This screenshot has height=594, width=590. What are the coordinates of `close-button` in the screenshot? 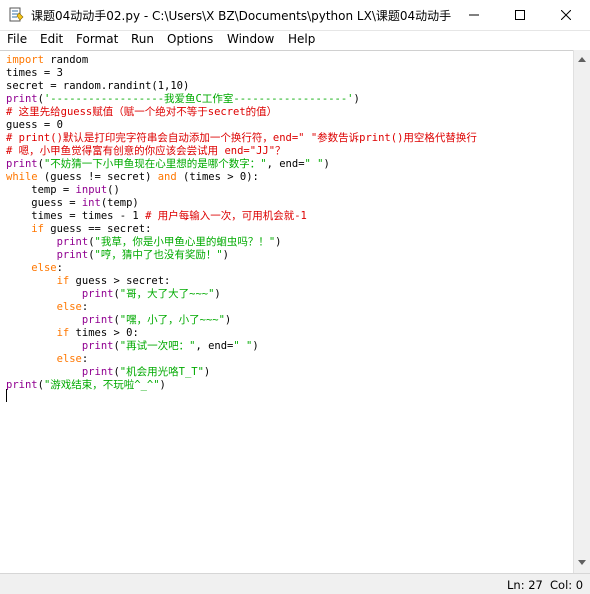 It's located at (566, 15).